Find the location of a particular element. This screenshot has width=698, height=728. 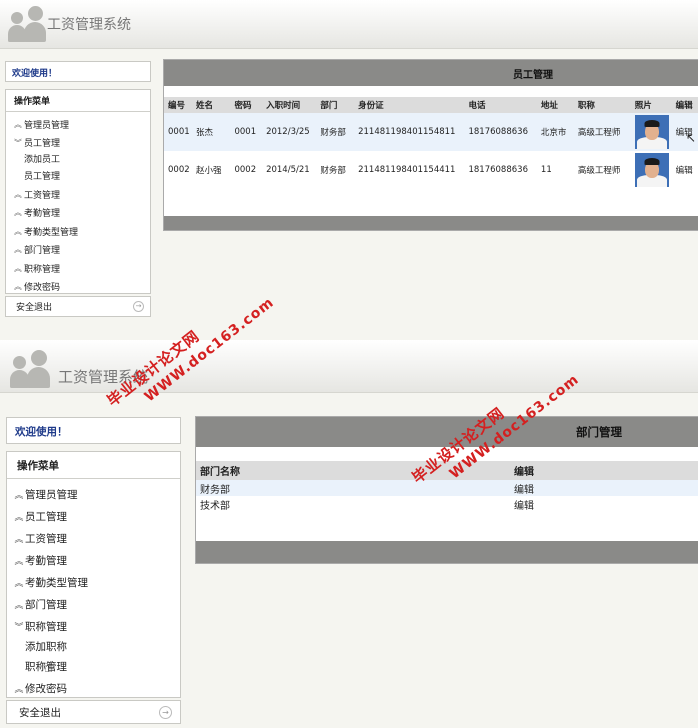

column-header: 身份证 is located at coordinates (409, 105).